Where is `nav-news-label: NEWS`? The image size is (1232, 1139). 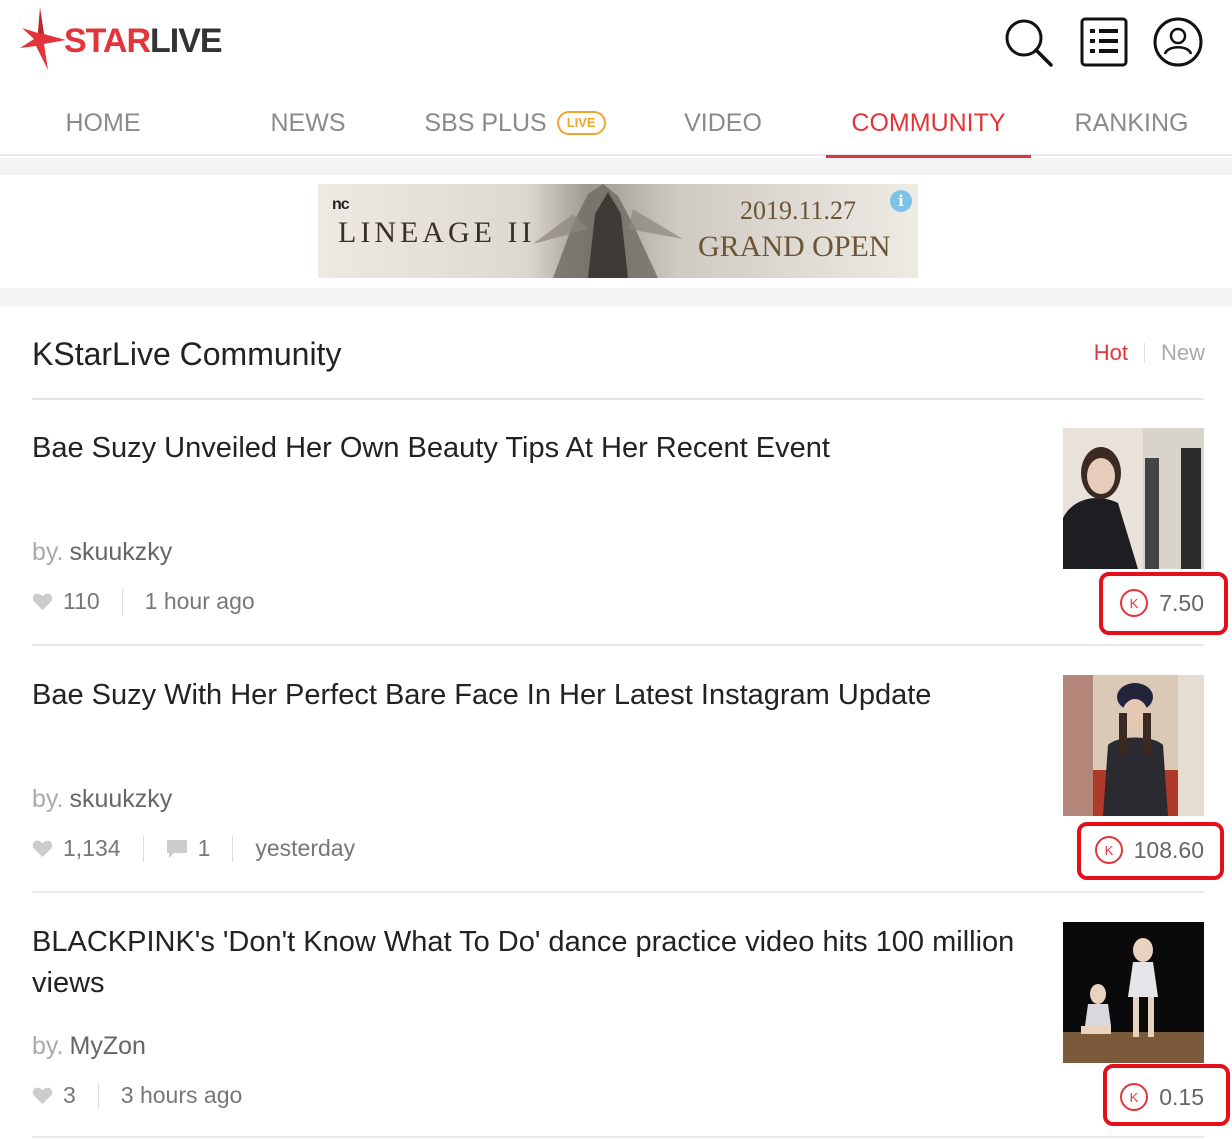
nav-news-label: NEWS is located at coordinates (308, 122).